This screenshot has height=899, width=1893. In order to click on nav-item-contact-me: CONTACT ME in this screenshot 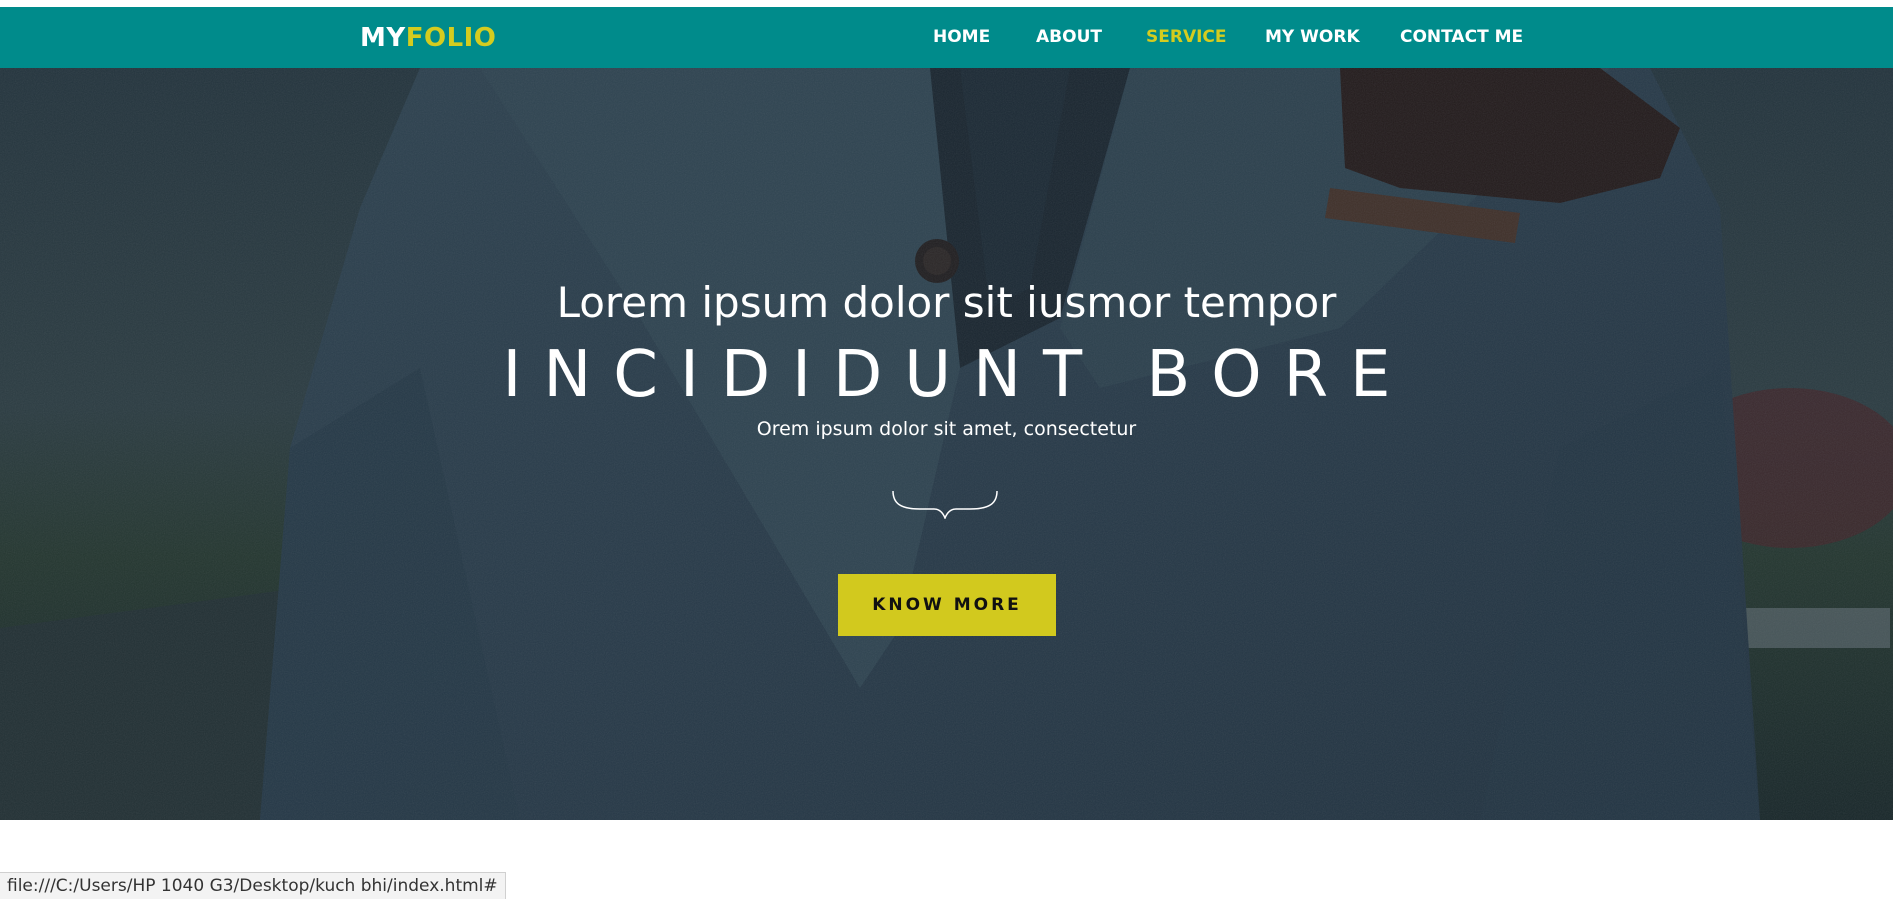, I will do `click(1461, 37)`.